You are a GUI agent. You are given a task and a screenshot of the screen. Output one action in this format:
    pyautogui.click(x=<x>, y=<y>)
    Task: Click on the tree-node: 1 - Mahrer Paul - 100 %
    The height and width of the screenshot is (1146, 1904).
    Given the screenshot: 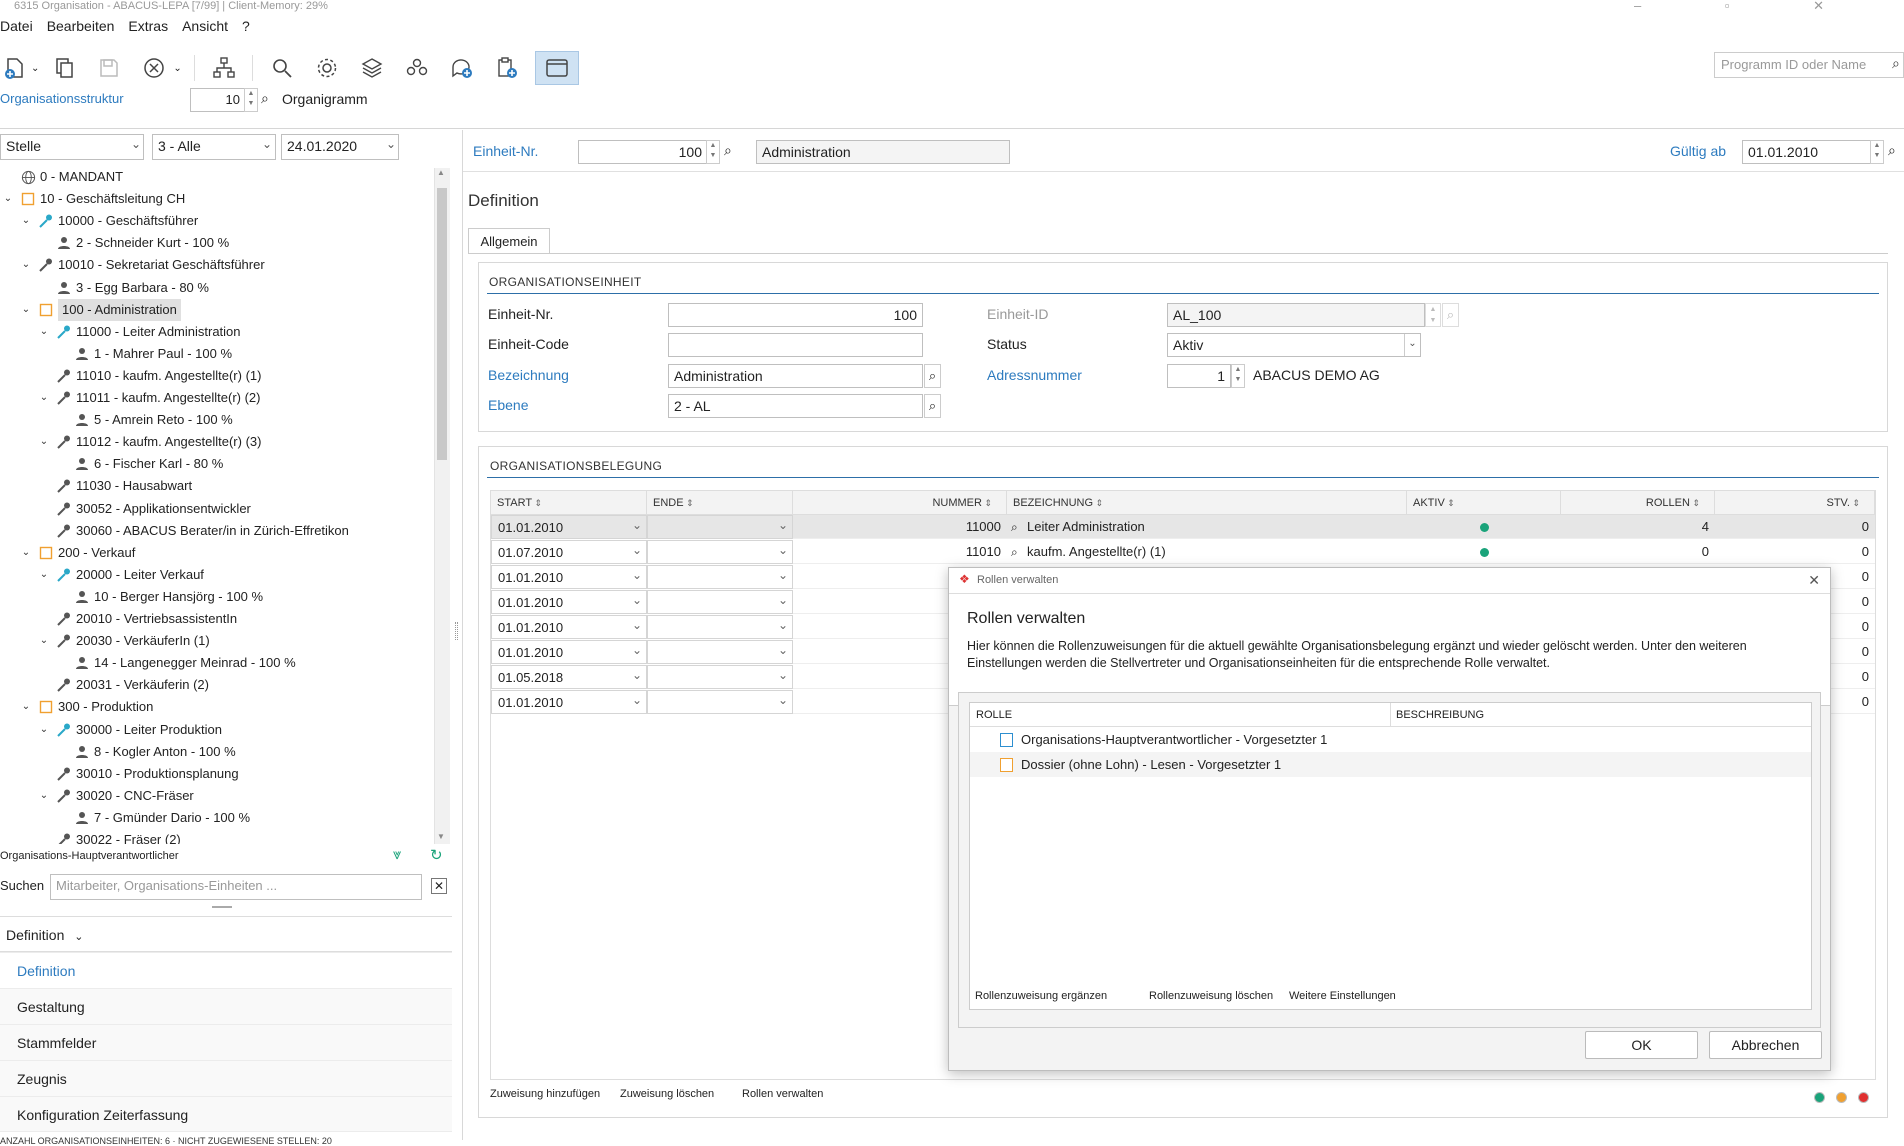 What is the action you would take?
    pyautogui.click(x=143, y=354)
    